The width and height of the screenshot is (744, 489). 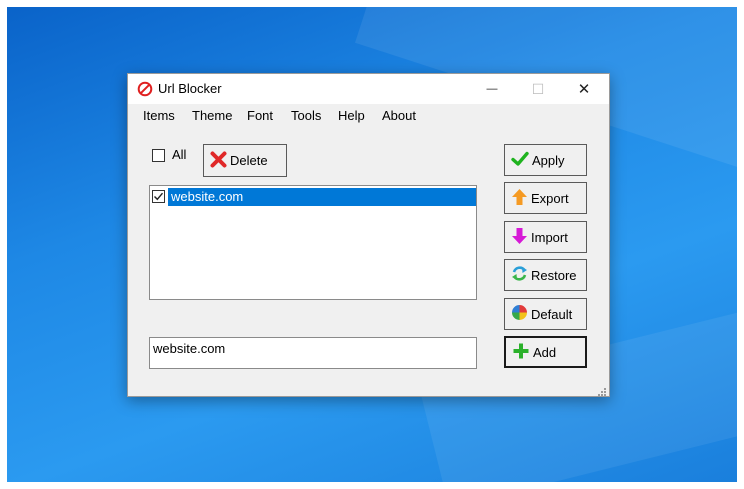 I want to click on checkmark-icon, so click(x=159, y=196).